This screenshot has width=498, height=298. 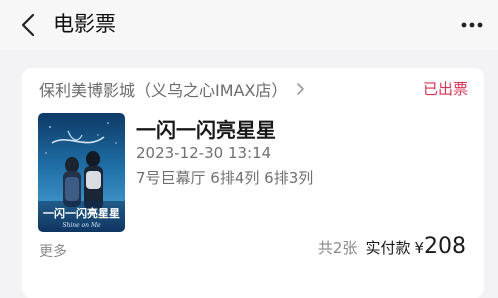 I want to click on showtime: 2023-12-30 13:14, so click(x=204, y=153).